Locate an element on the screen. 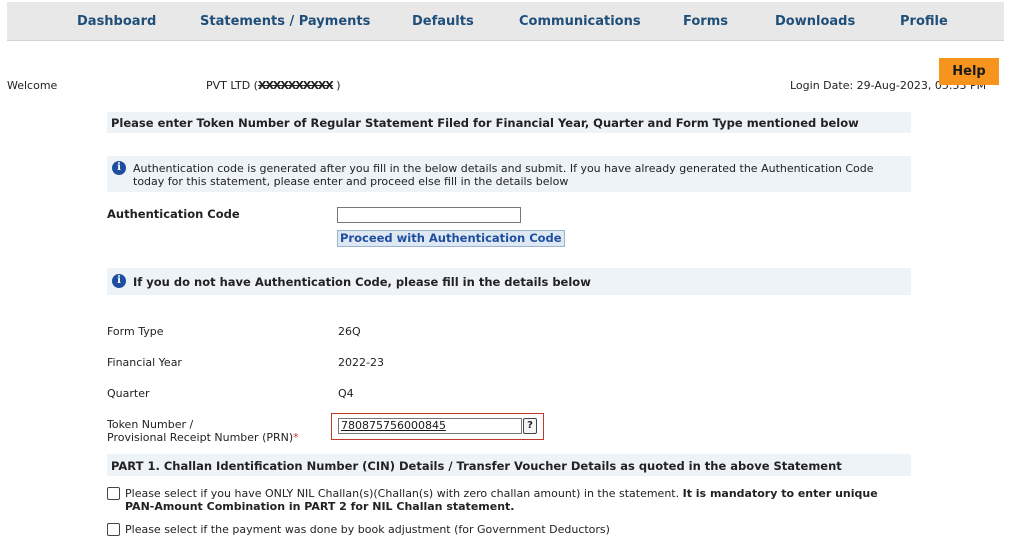 The image size is (1013, 546). masked-tan: XXXXXXXXXX is located at coordinates (295, 85).